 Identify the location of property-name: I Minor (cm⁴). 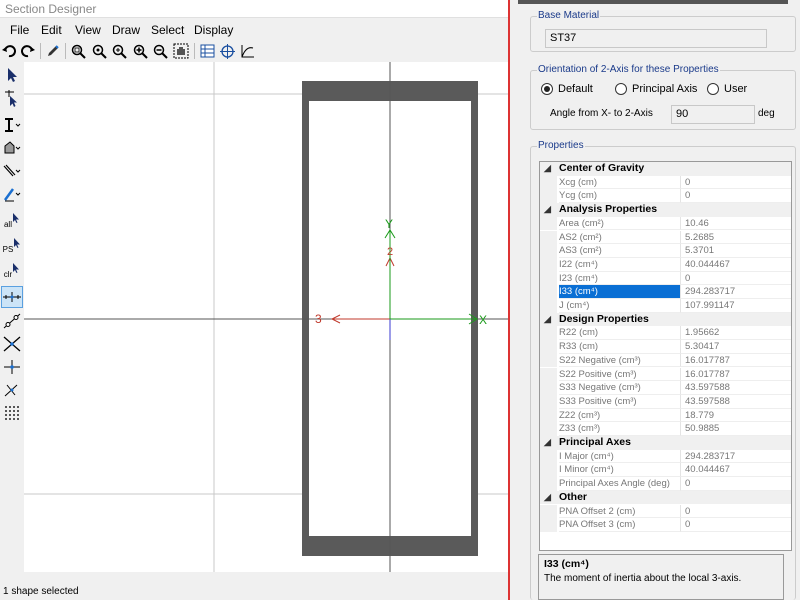
(620, 470).